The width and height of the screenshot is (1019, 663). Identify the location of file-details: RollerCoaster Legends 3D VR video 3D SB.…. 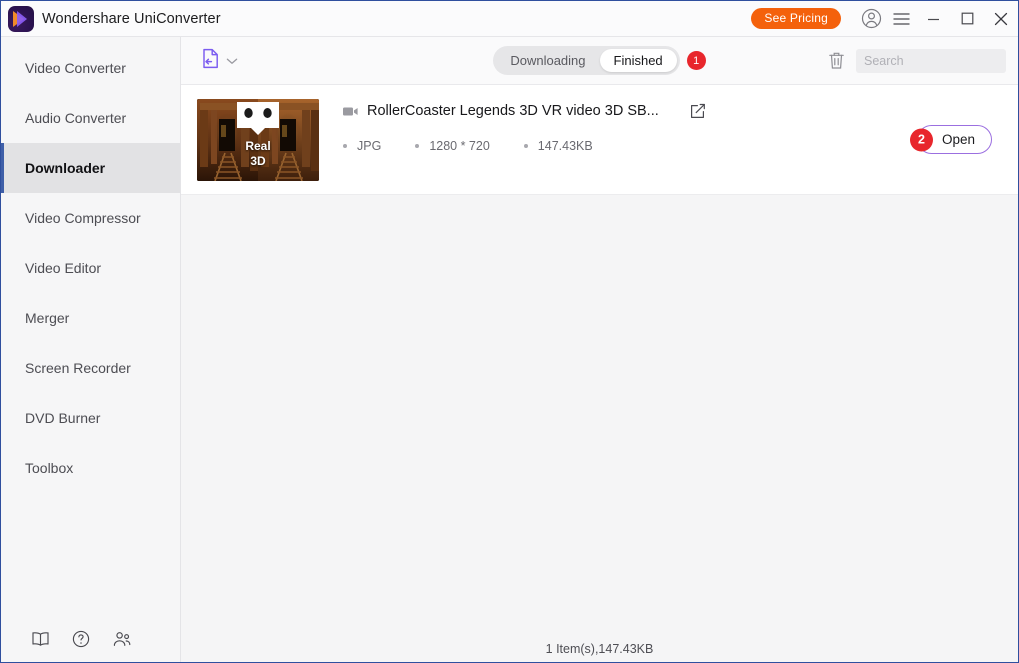
(618, 126).